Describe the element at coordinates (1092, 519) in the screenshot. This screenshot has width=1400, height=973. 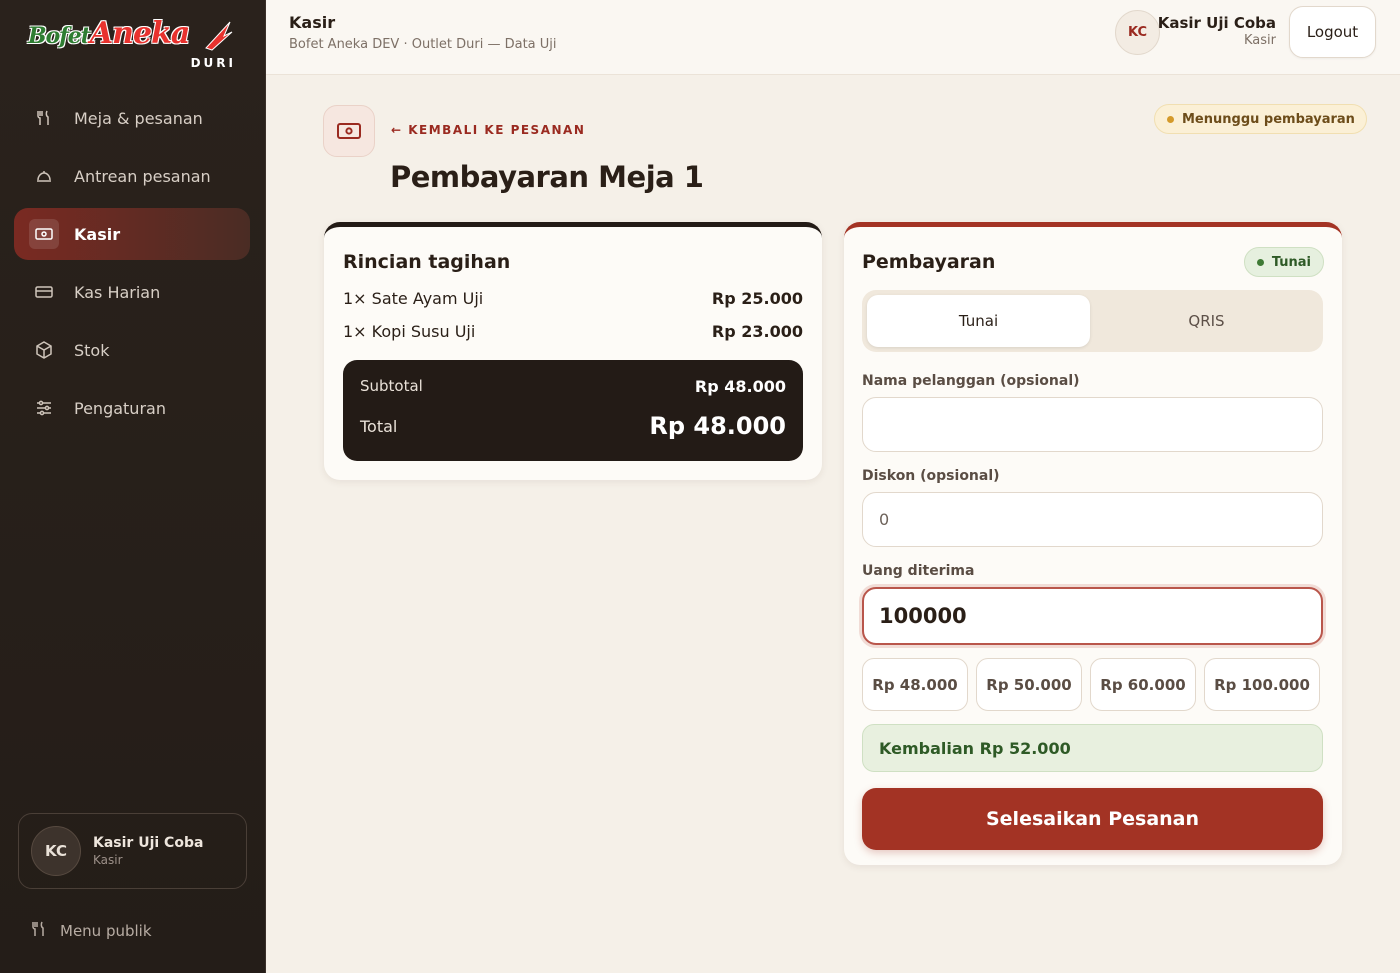
I see `discount-input` at that location.